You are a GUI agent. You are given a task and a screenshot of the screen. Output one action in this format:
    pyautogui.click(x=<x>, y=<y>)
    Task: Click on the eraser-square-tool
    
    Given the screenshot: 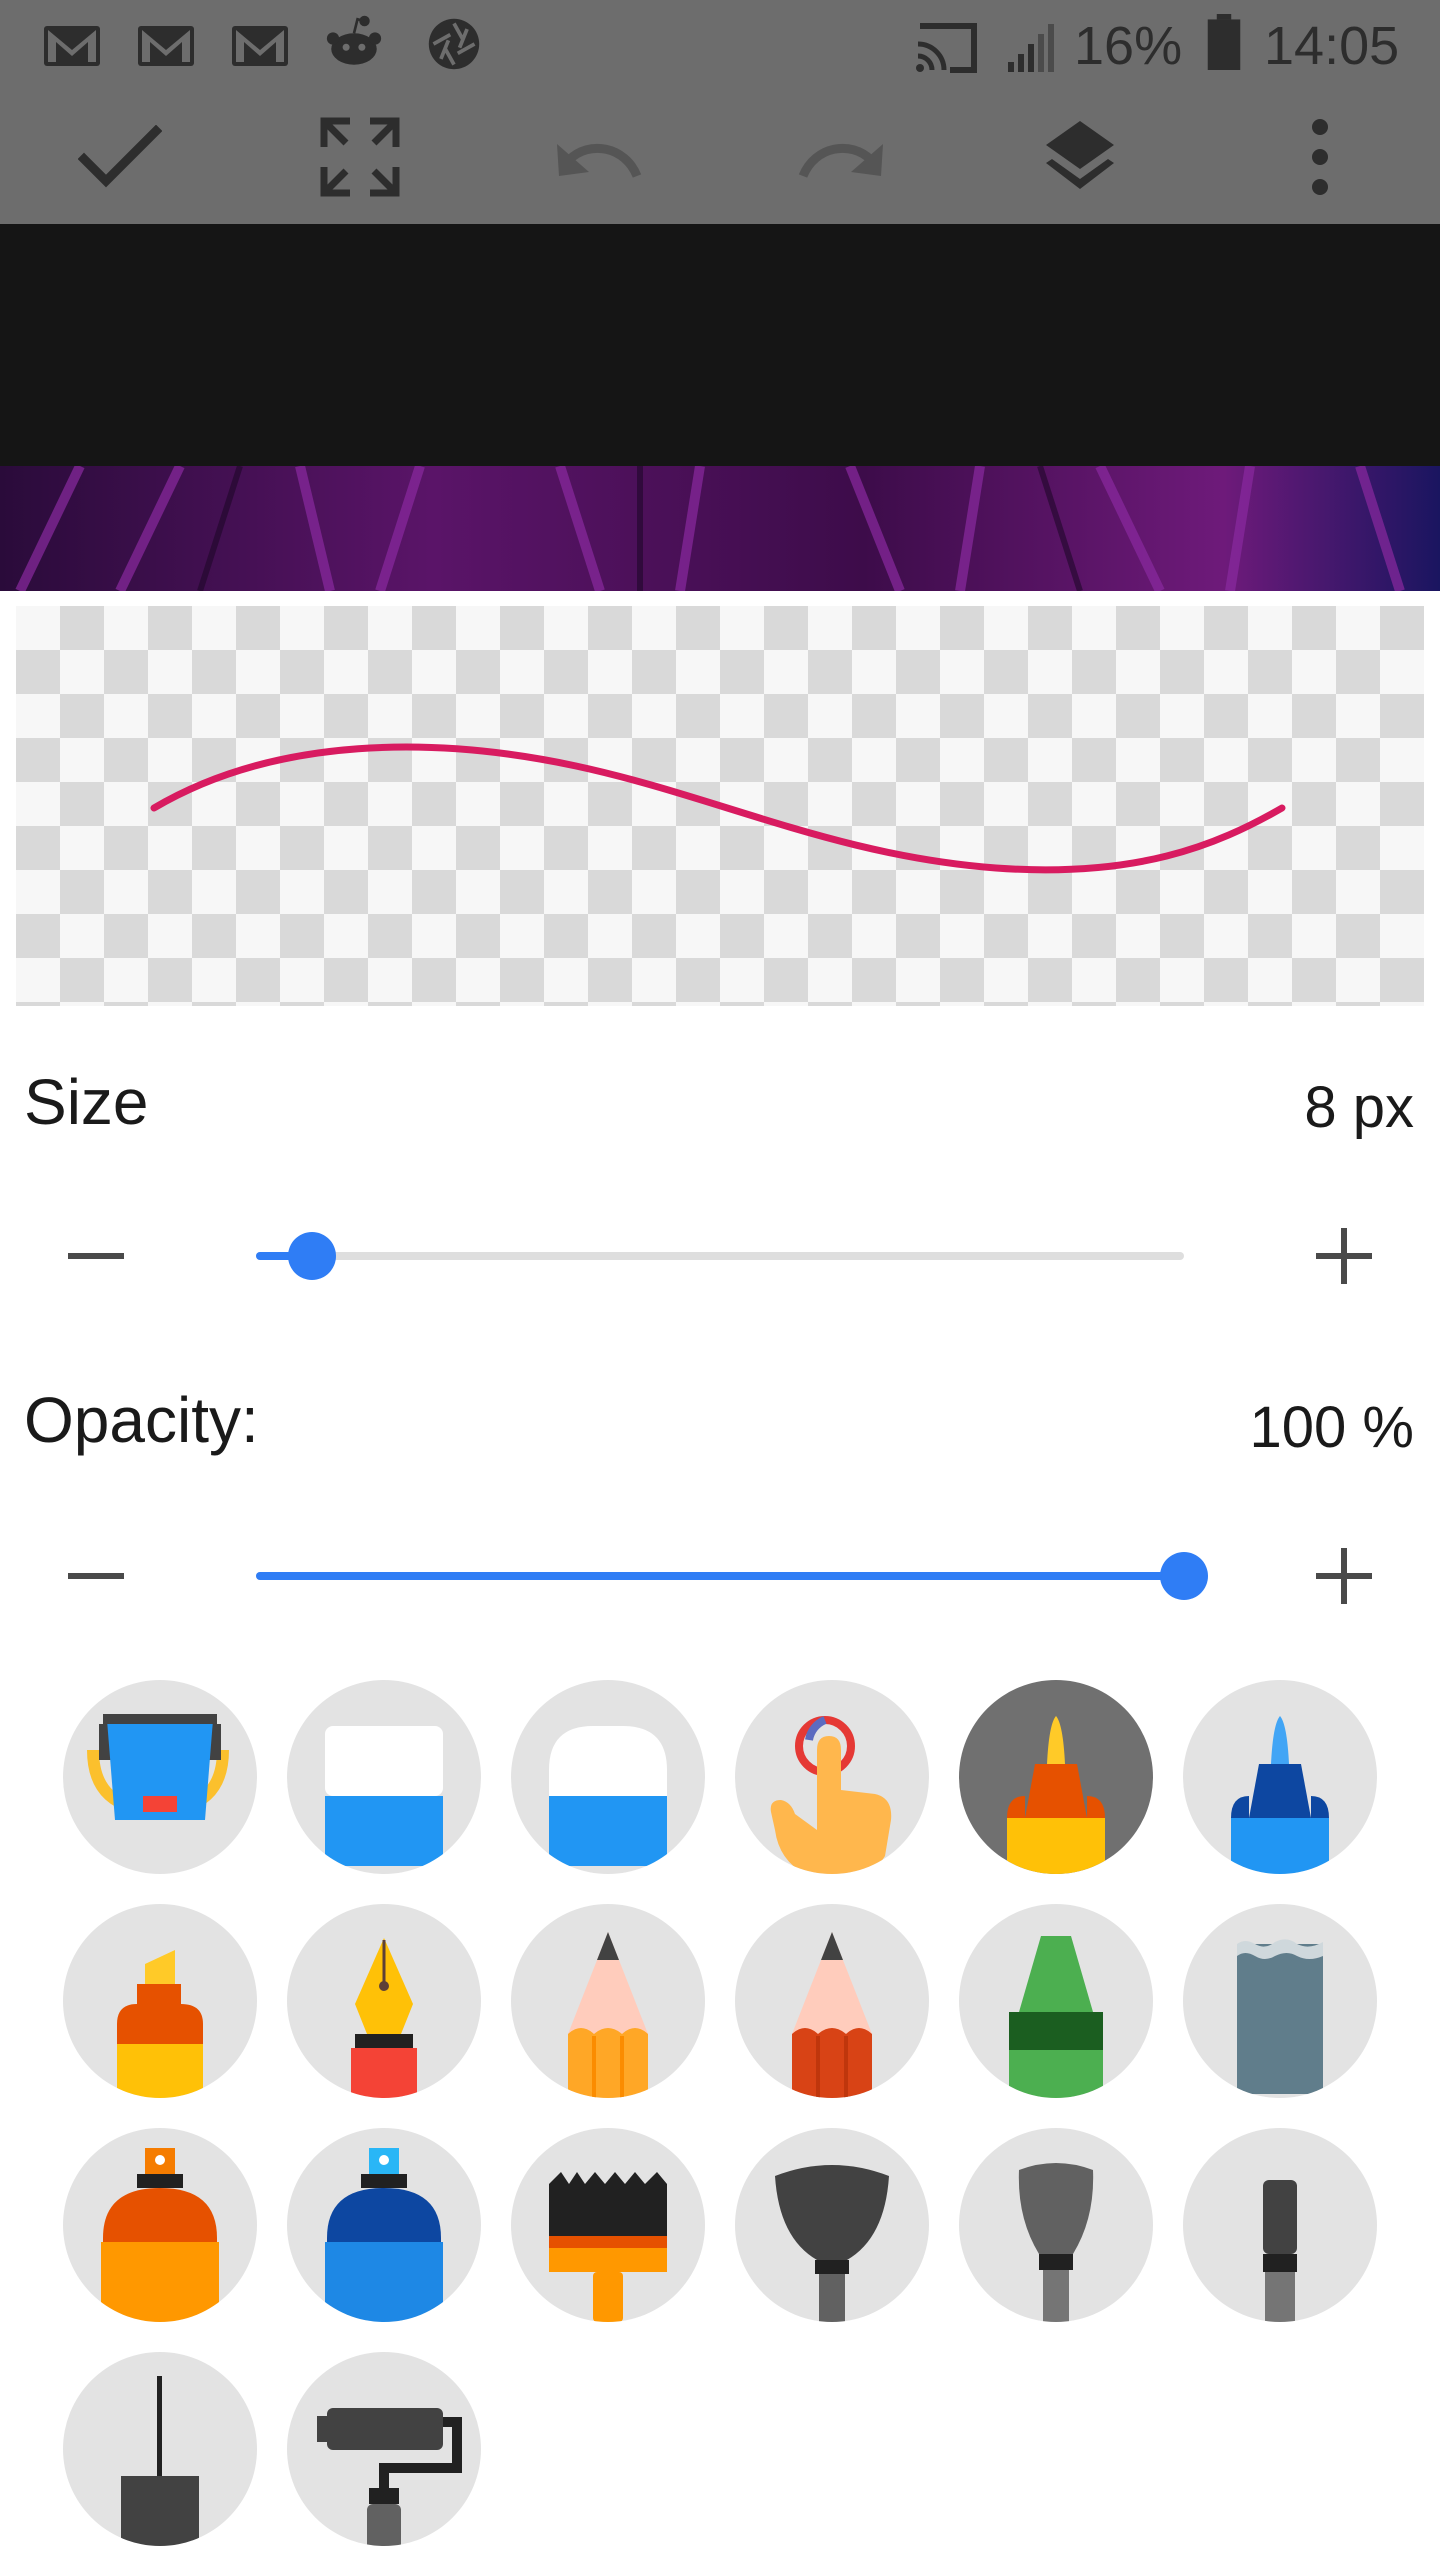 What is the action you would take?
    pyautogui.click(x=384, y=1777)
    